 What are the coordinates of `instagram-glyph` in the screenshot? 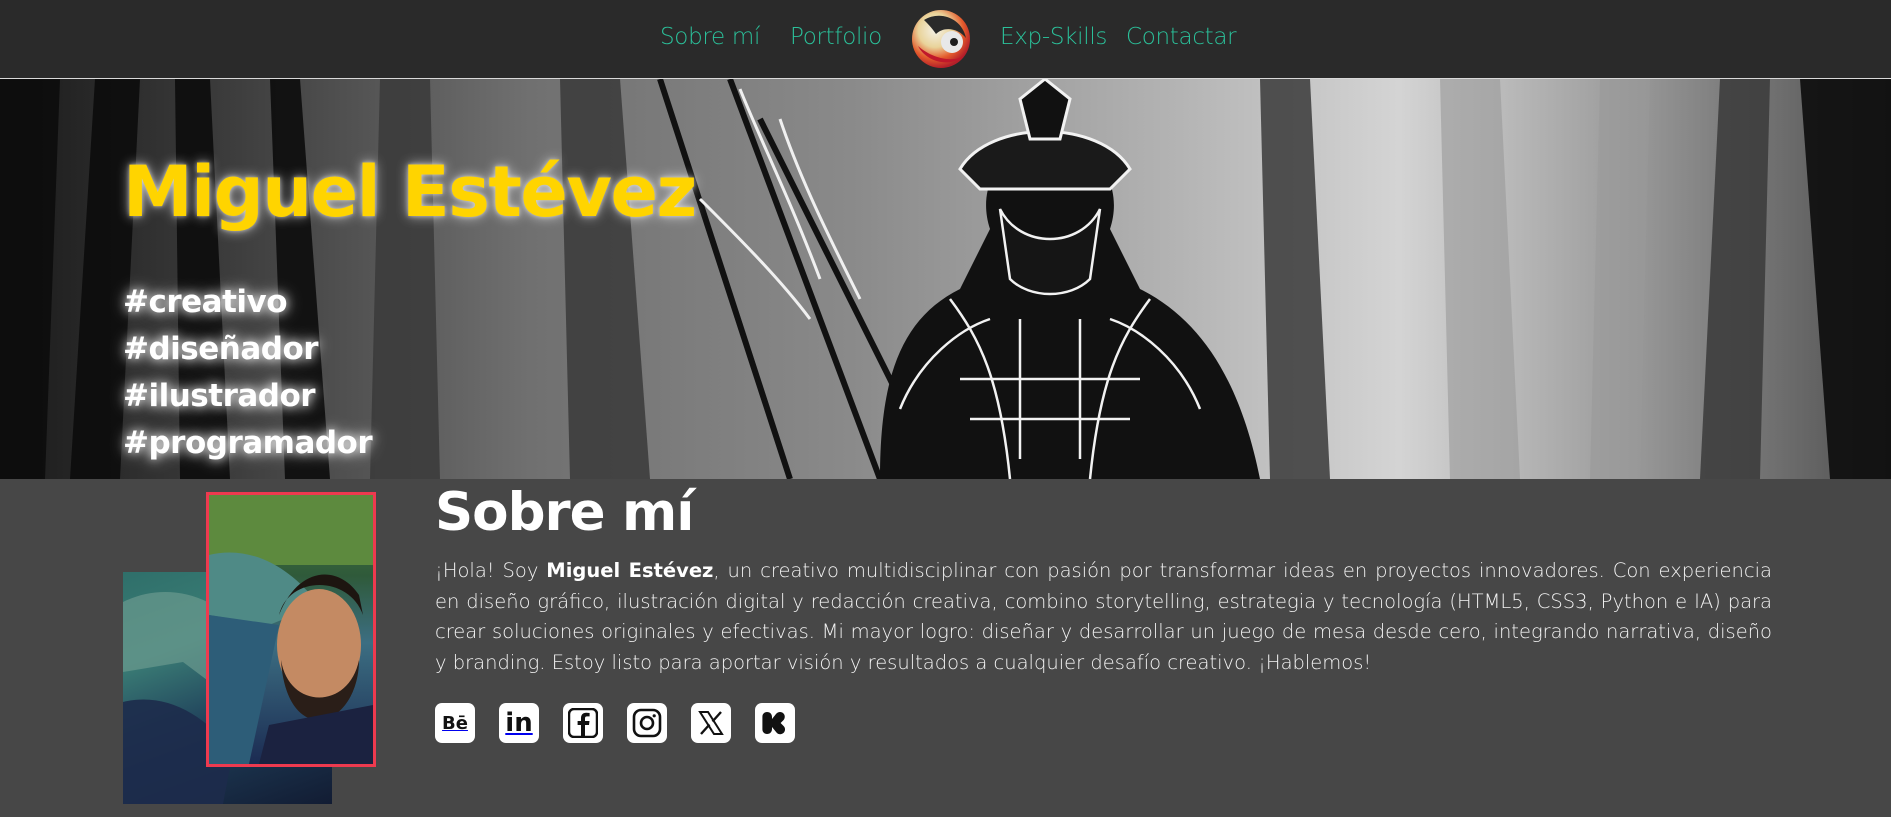 It's located at (647, 723).